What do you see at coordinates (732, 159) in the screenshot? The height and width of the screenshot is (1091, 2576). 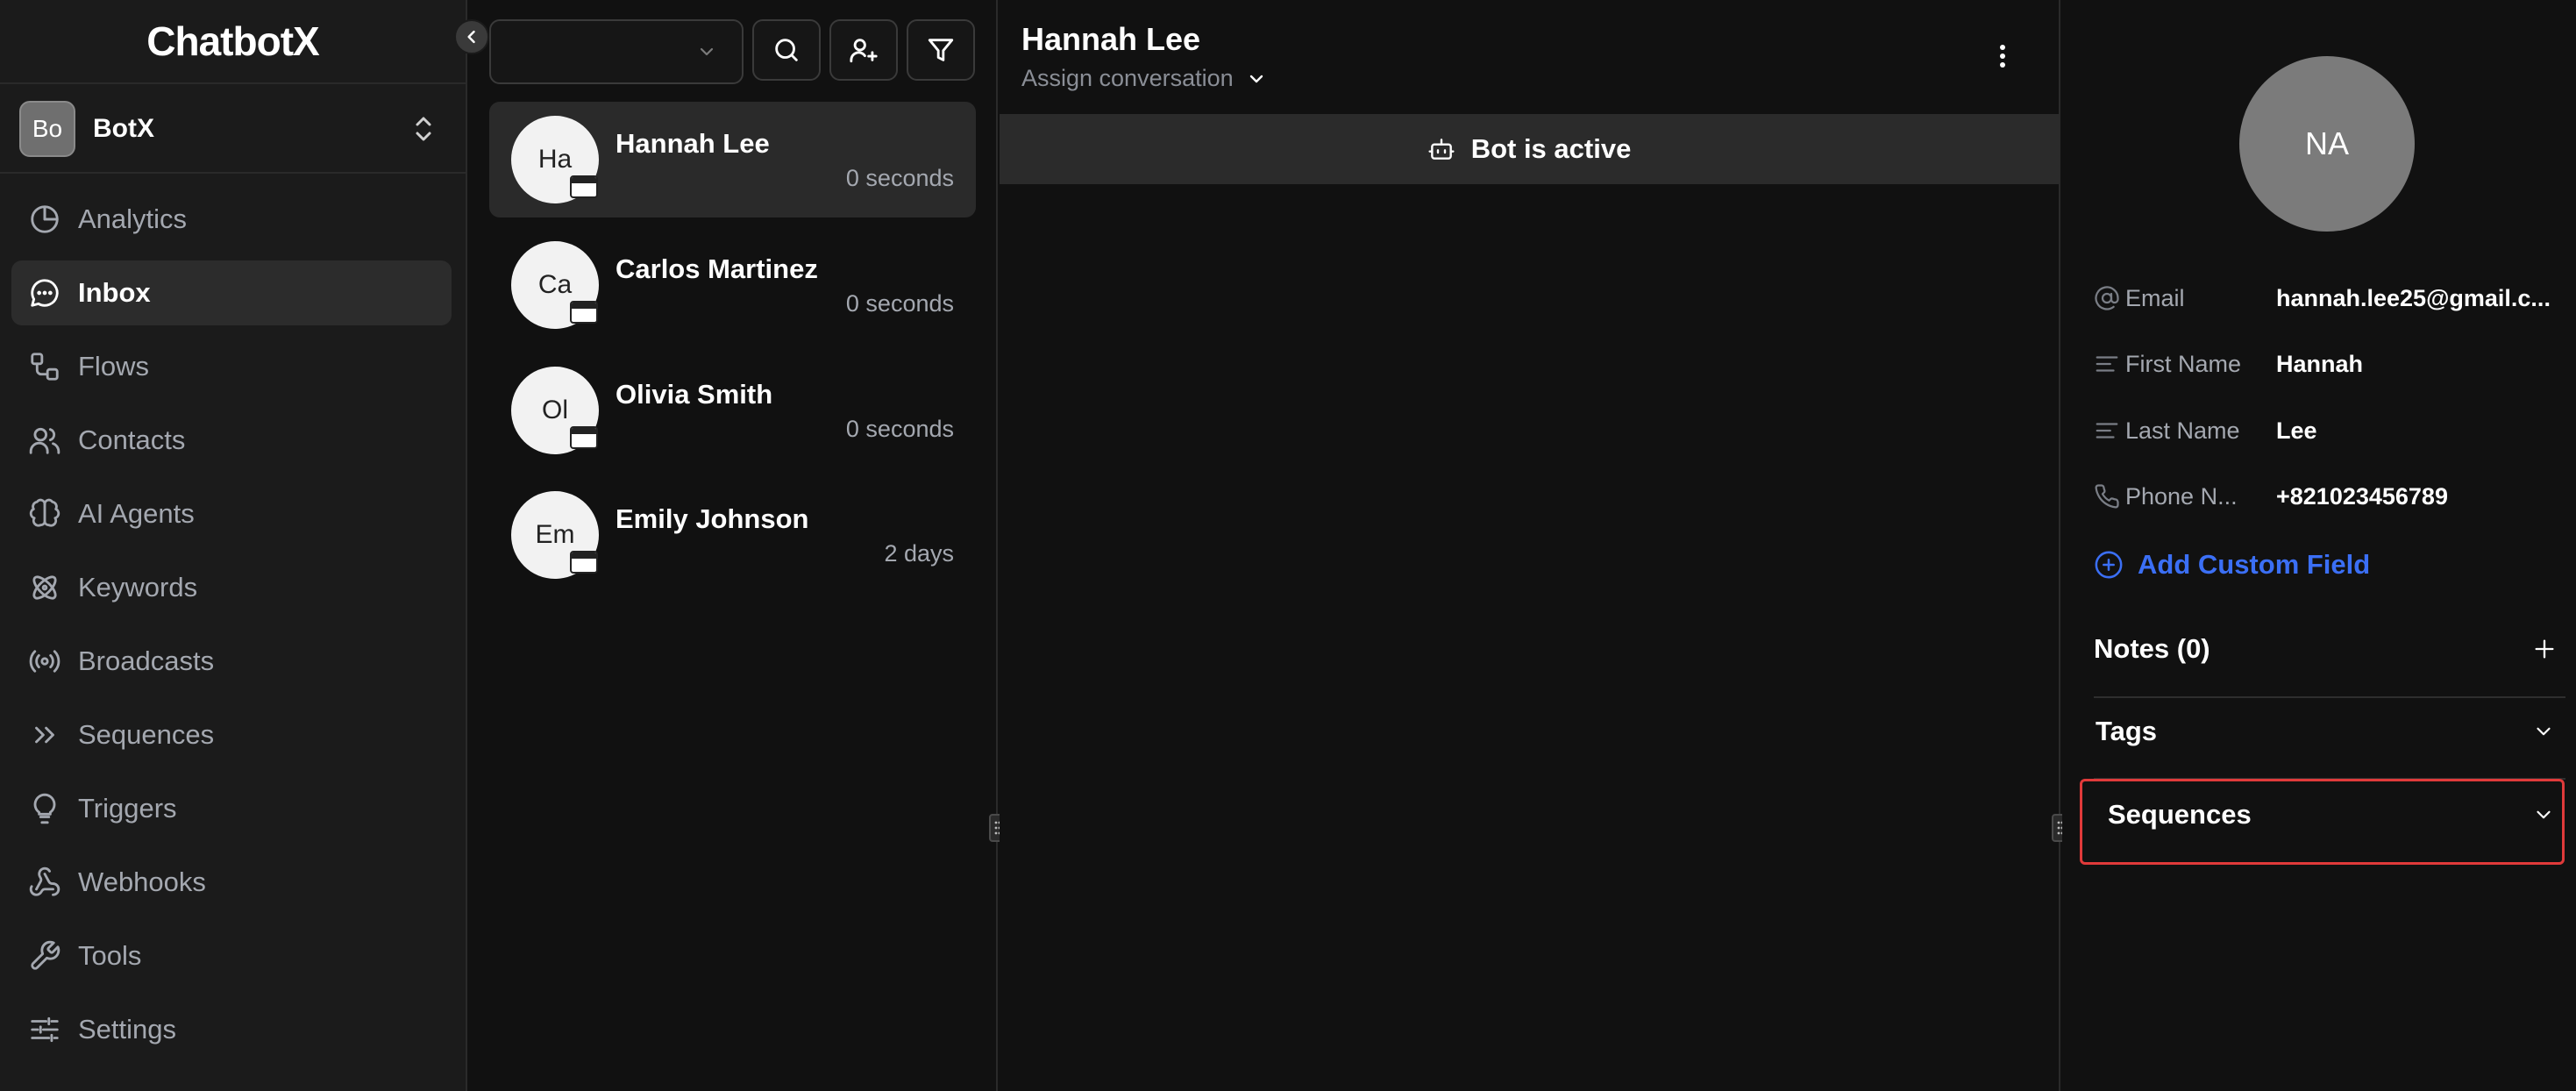 I see `conversation-item-hannah-lee: Ha Hannah Lee 0 seconds` at bounding box center [732, 159].